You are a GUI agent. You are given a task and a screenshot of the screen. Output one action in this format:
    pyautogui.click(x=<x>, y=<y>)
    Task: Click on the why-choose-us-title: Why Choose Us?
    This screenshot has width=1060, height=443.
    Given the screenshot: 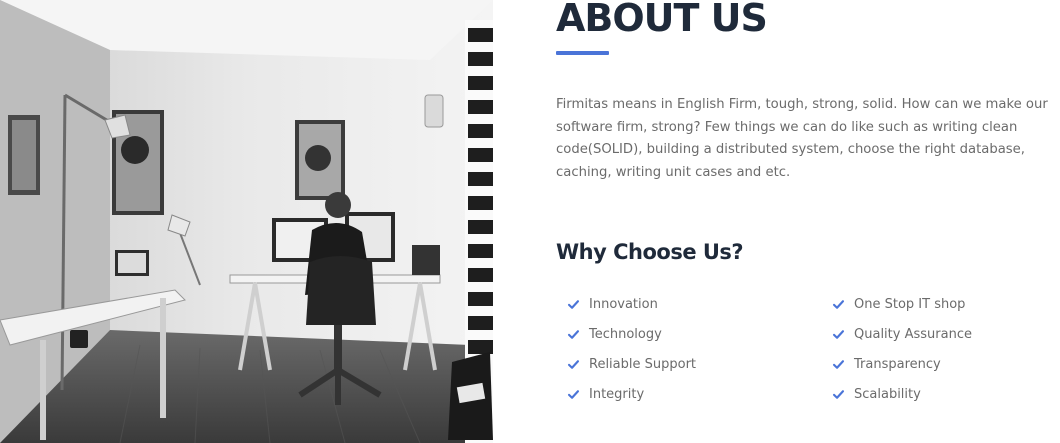 What is the action you would take?
    pyautogui.click(x=650, y=252)
    